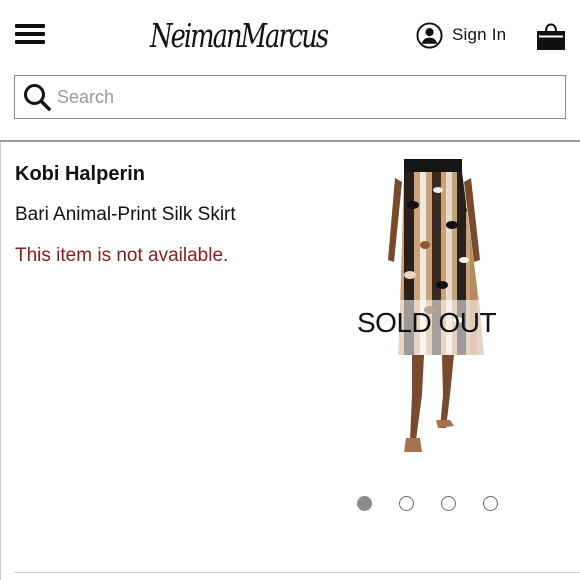 The height and width of the screenshot is (580, 580). What do you see at coordinates (239, 36) in the screenshot?
I see `neiman-marcus-logo: NeimanMarcus` at bounding box center [239, 36].